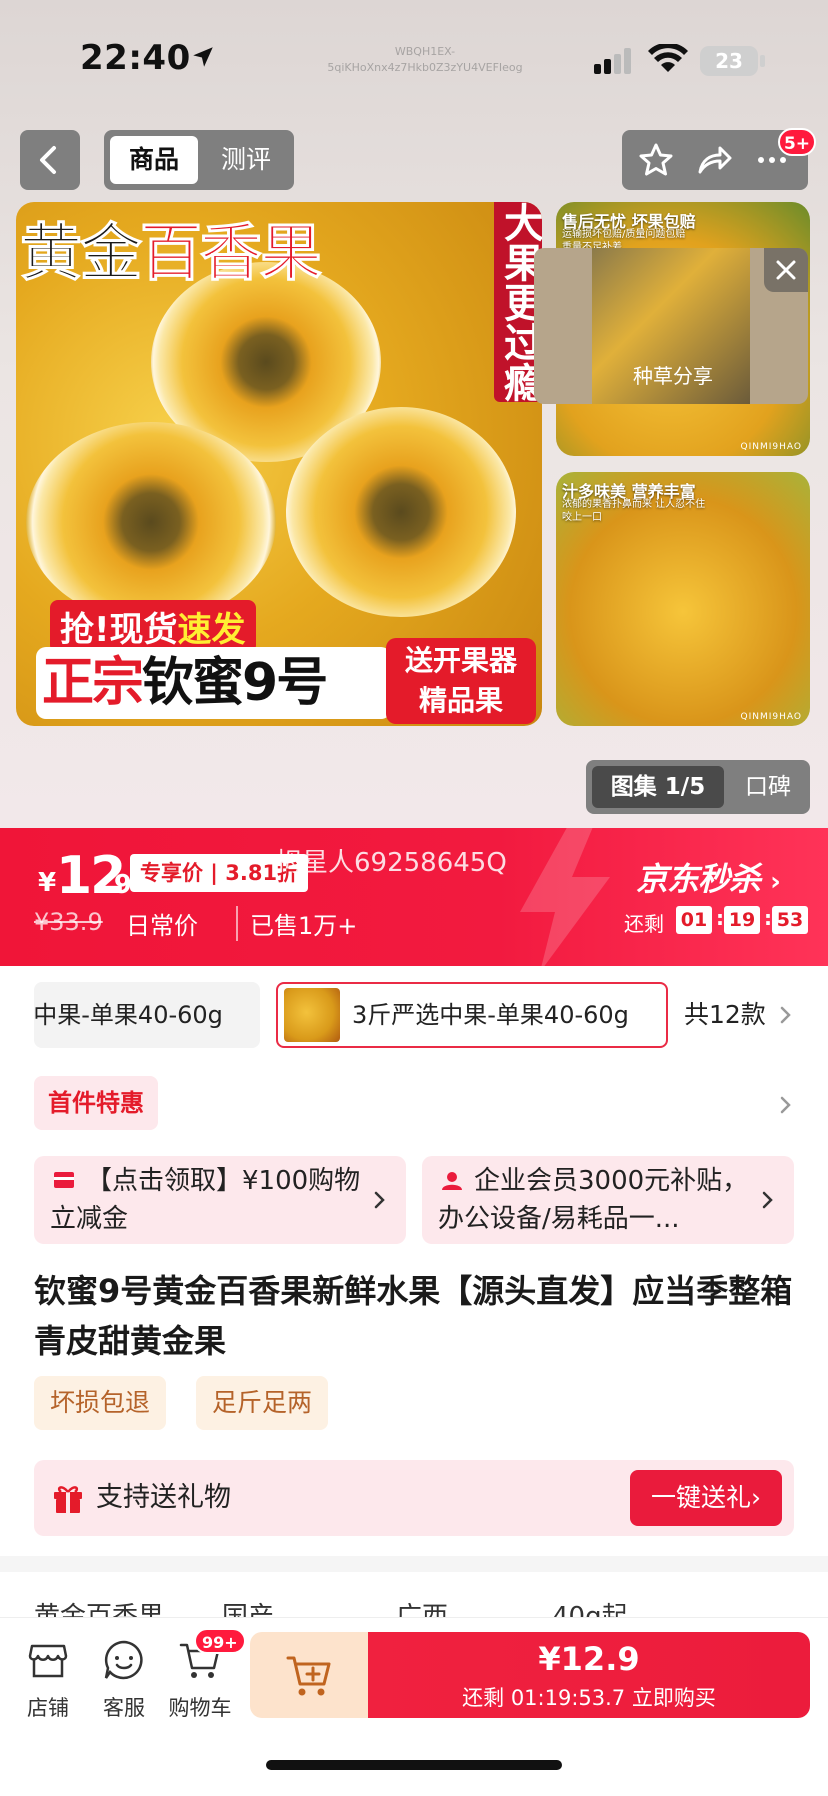  I want to click on sku-count: 共12款, so click(725, 1015).